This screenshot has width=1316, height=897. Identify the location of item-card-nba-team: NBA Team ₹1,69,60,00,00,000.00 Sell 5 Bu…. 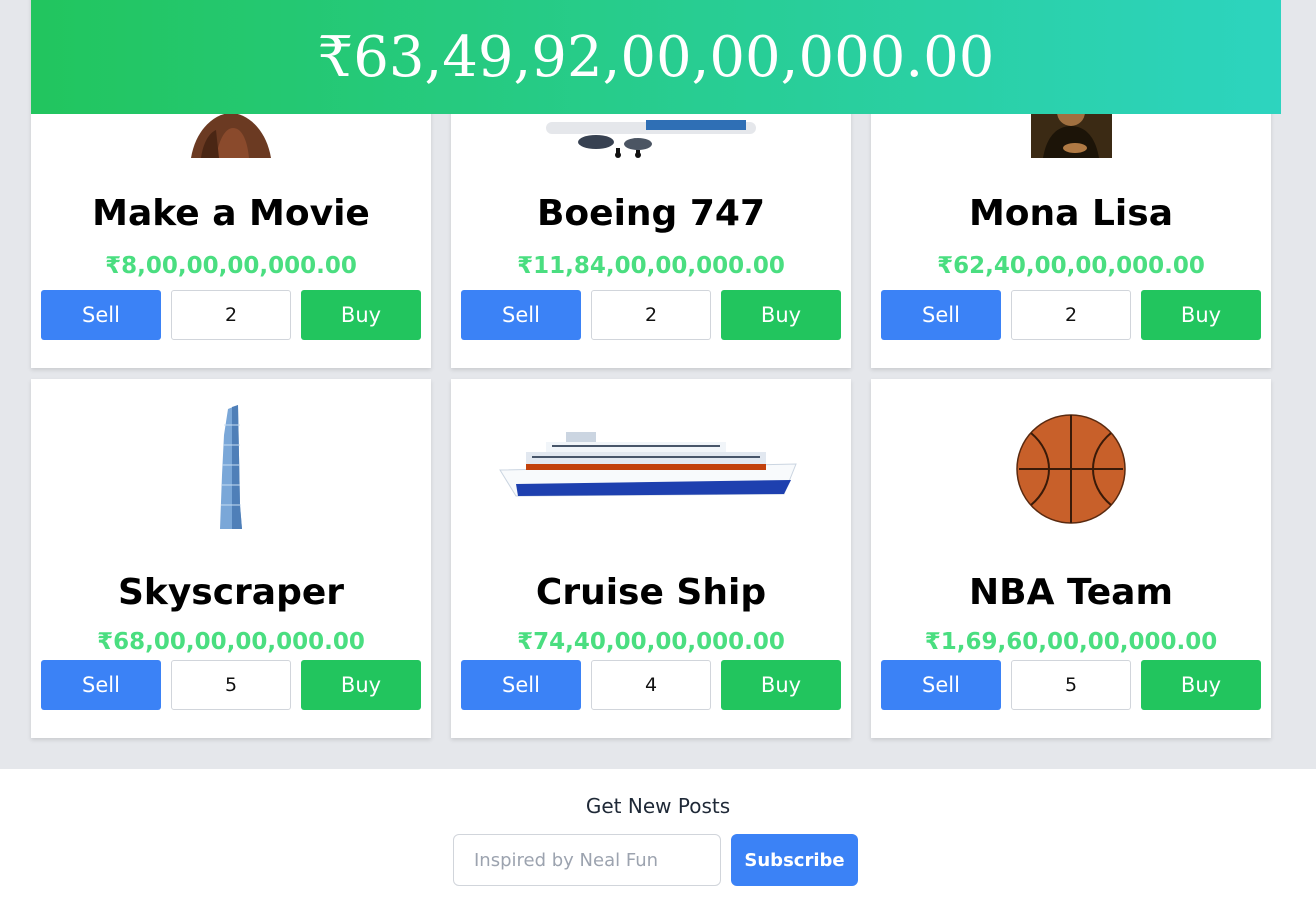
(1071, 558).